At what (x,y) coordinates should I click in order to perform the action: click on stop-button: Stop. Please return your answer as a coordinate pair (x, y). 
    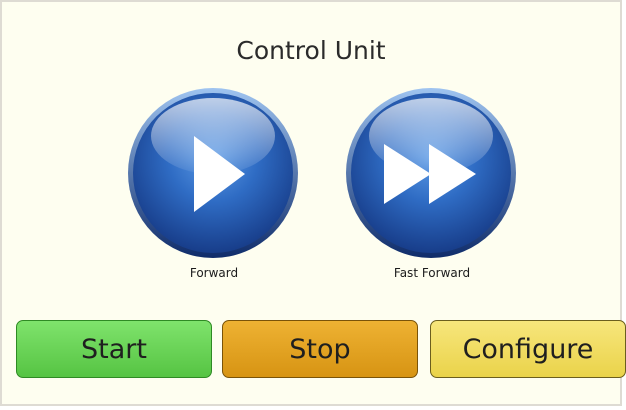
    Looking at the image, I should click on (320, 349).